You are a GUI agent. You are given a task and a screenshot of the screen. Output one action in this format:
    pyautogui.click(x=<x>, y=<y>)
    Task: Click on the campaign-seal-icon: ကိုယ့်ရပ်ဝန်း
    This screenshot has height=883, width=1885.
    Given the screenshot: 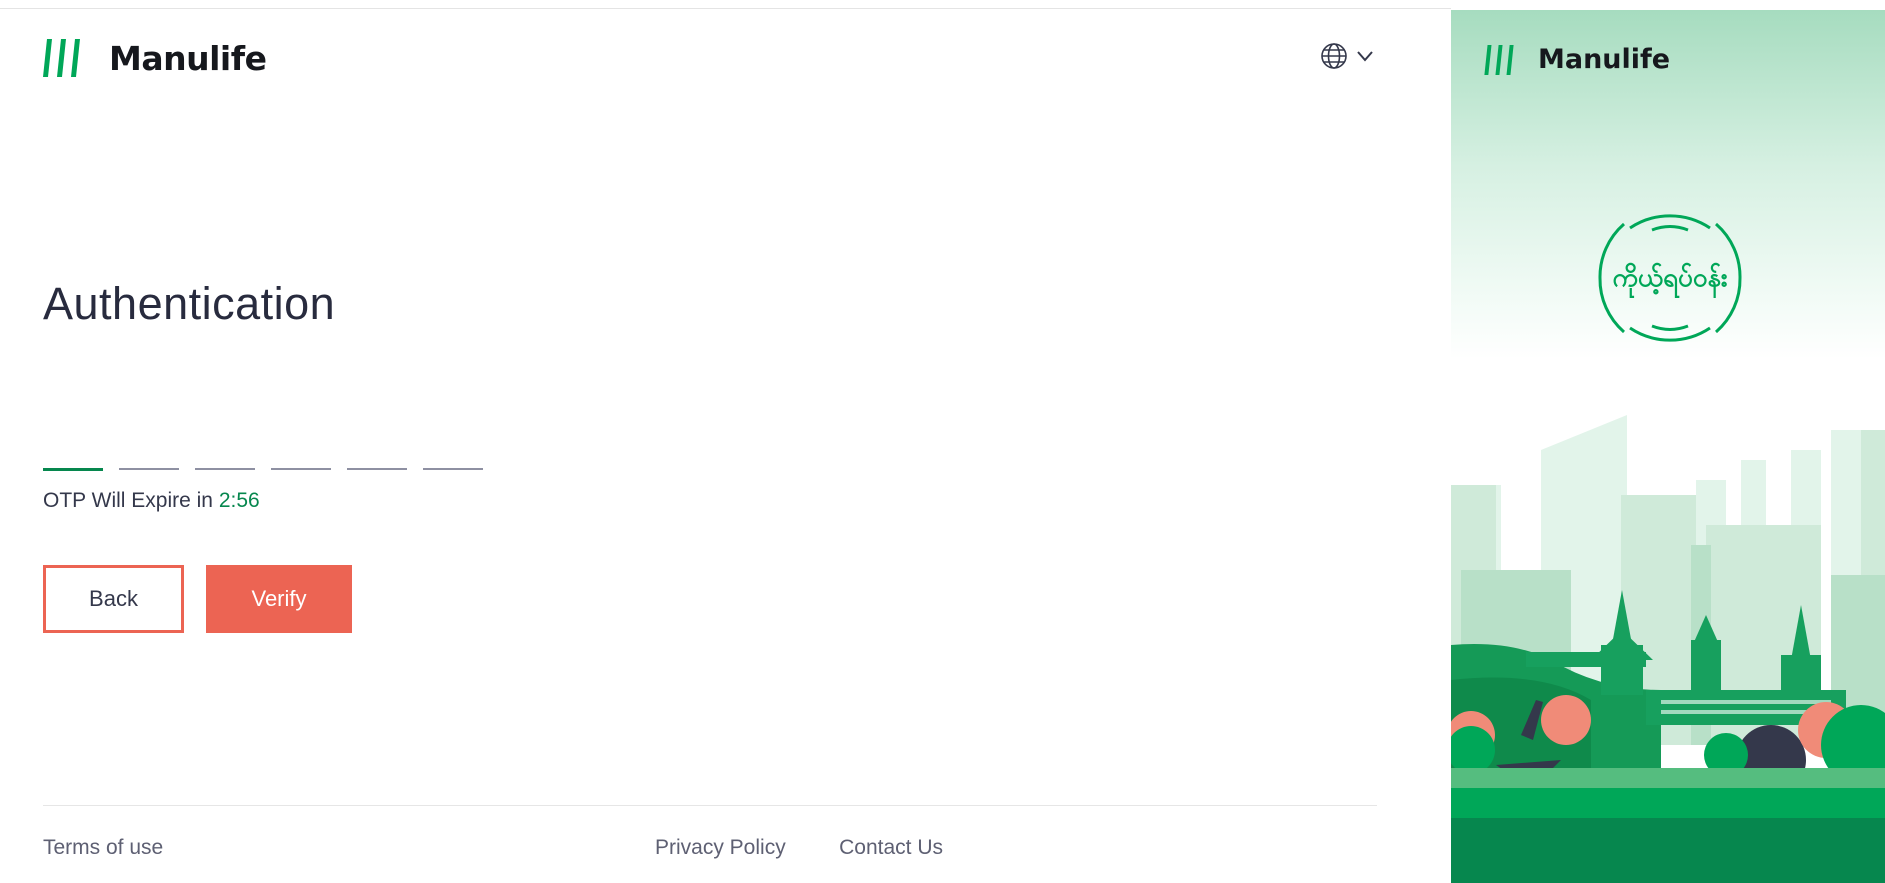 What is the action you would take?
    pyautogui.click(x=1670, y=278)
    